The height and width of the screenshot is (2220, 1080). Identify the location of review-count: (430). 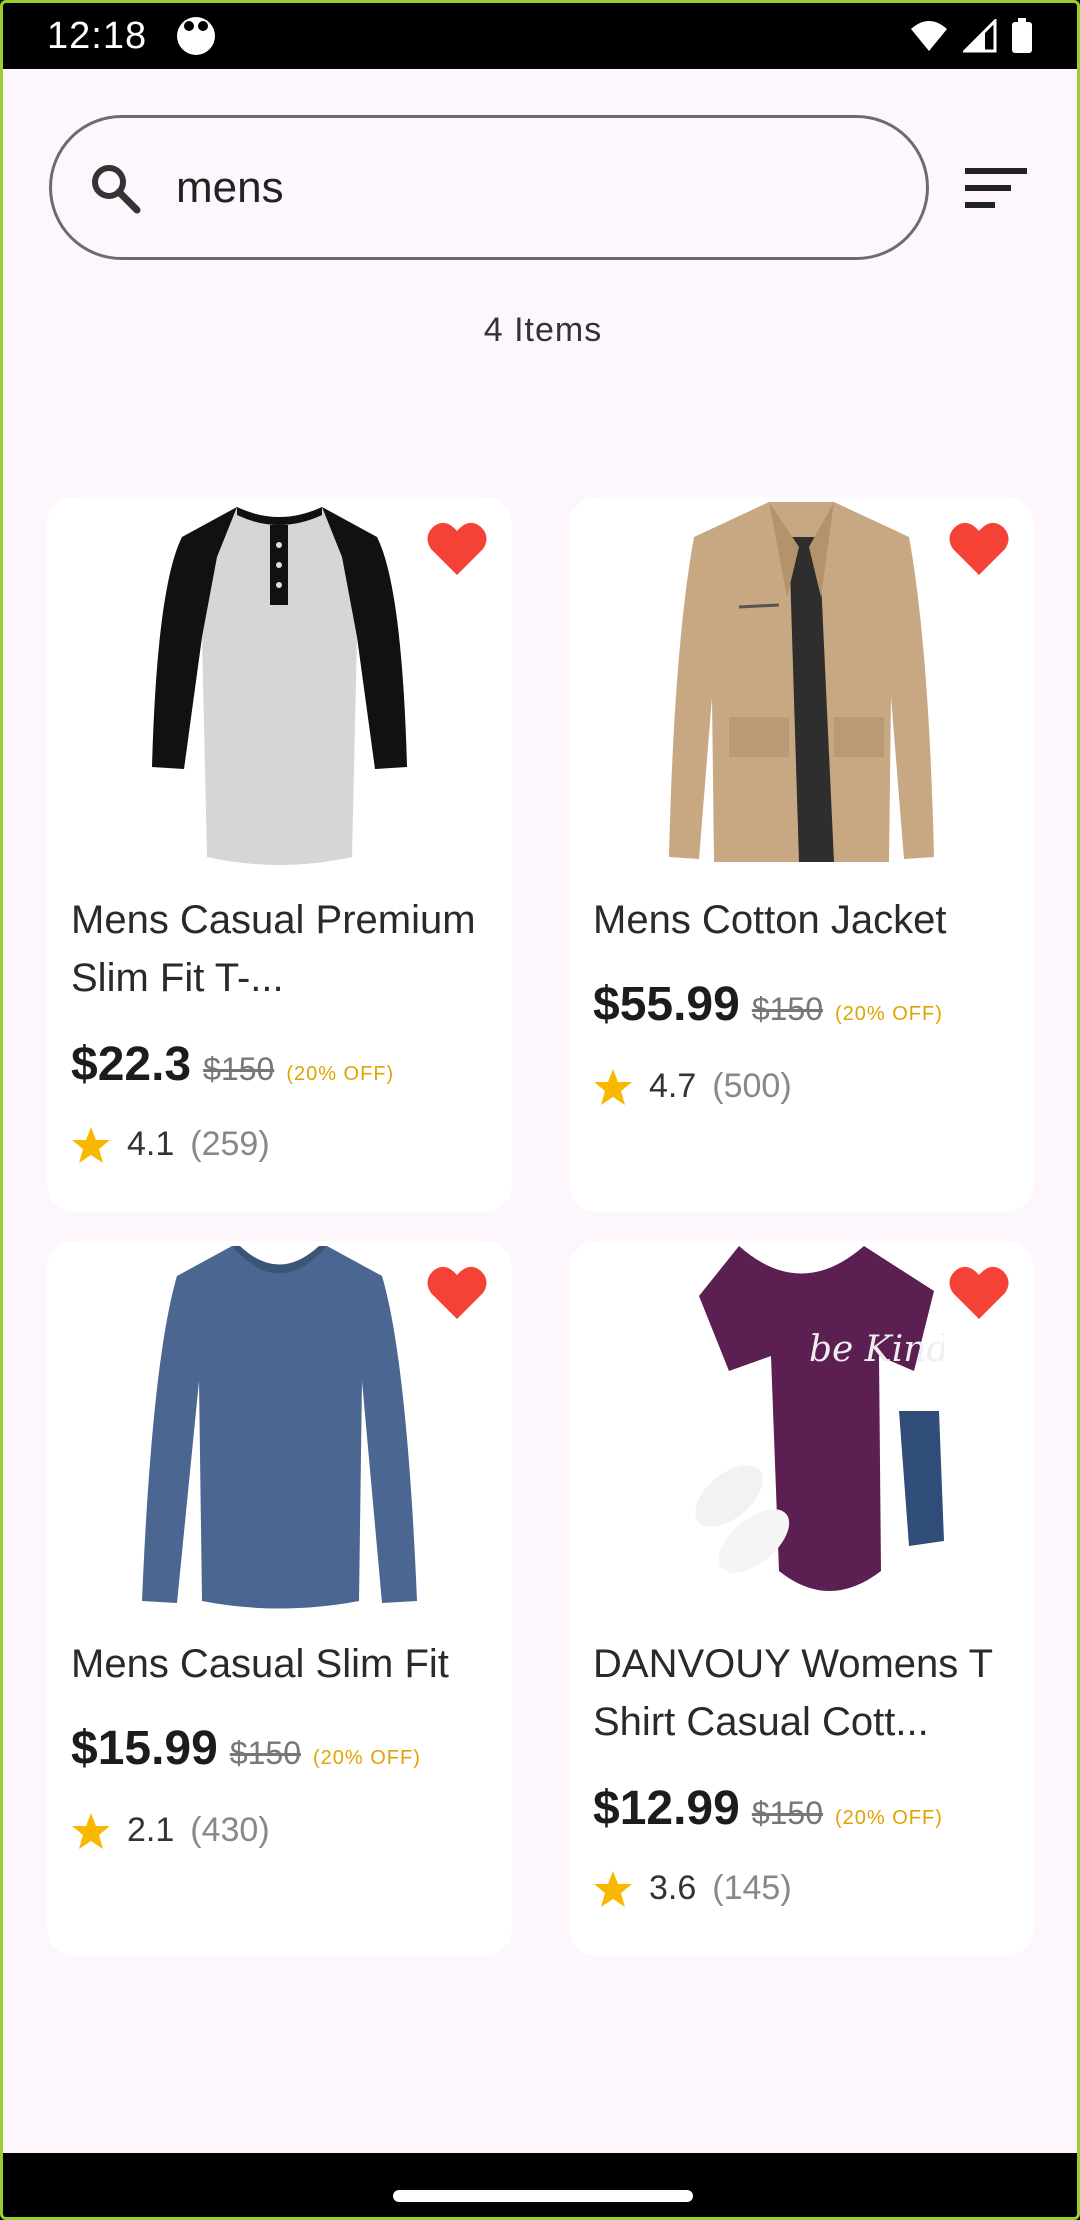
(230, 1830).